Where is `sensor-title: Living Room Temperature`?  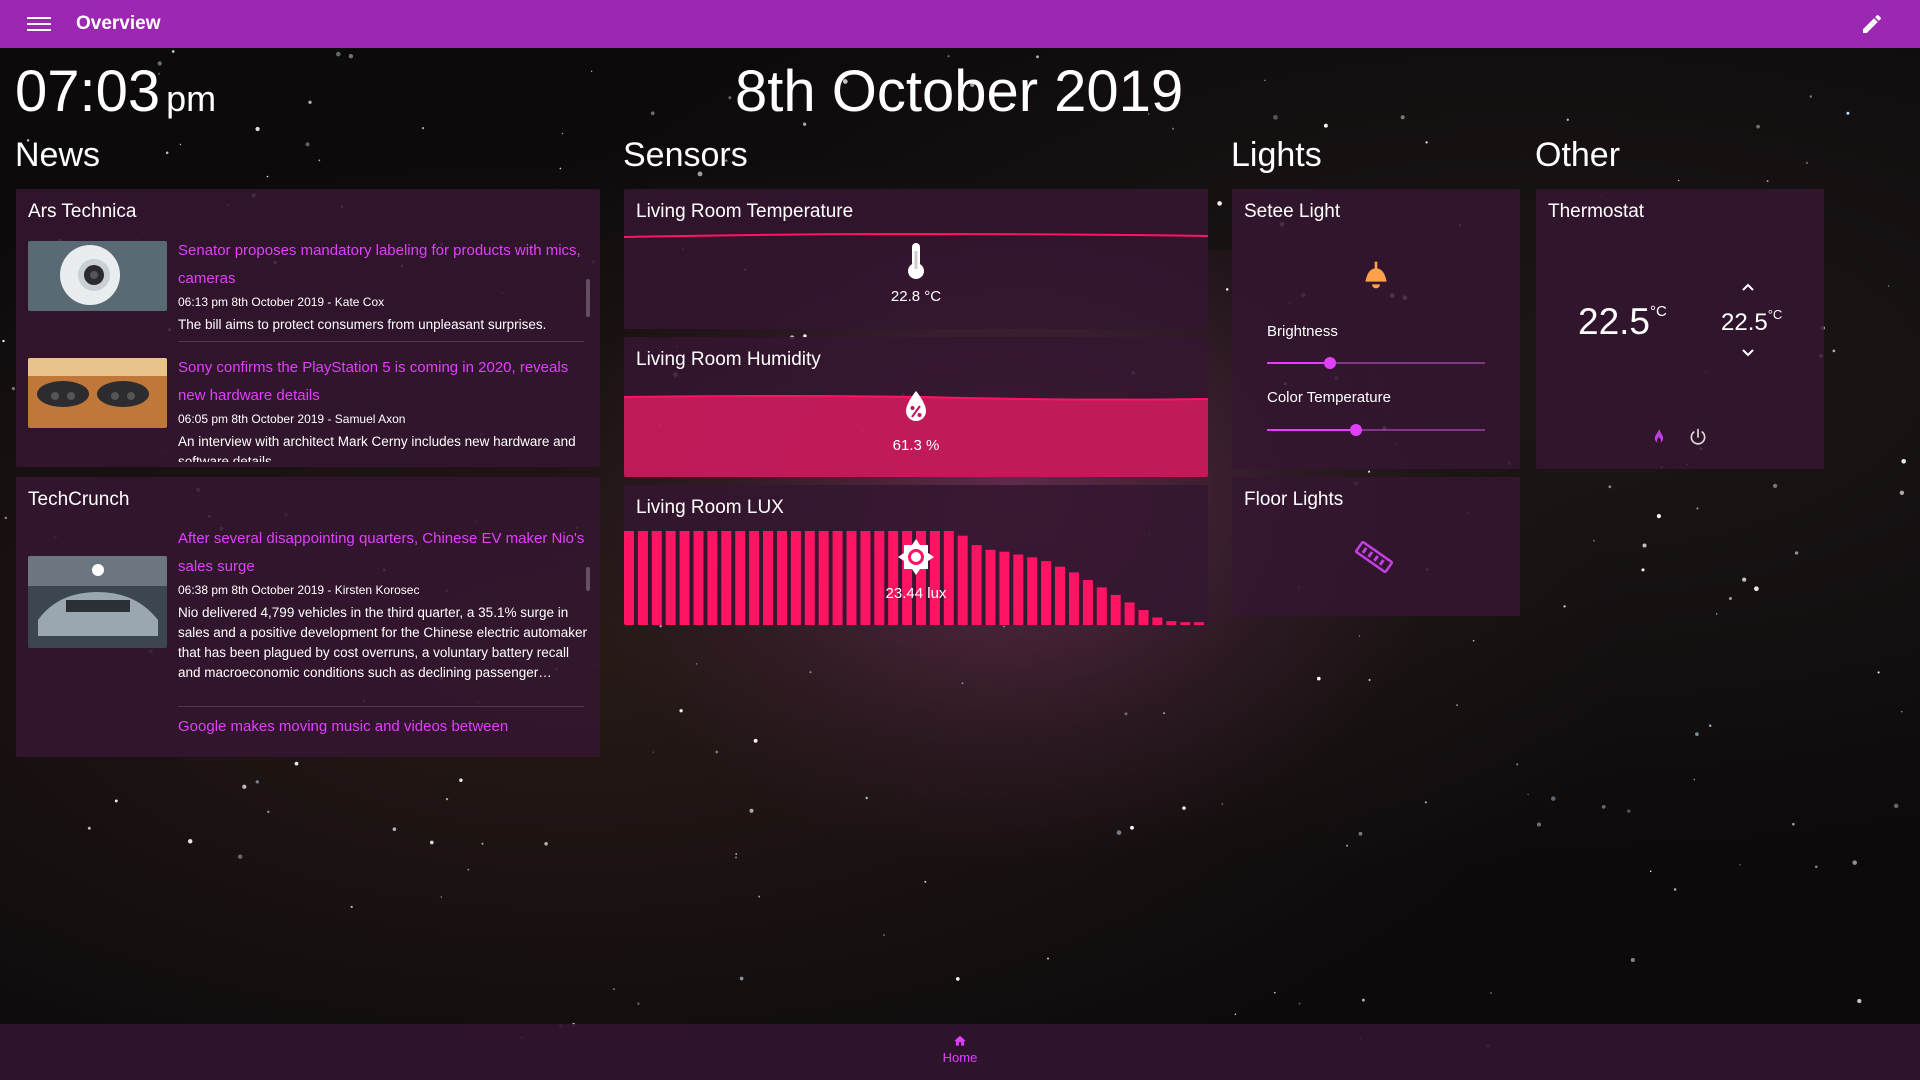 sensor-title: Living Room Temperature is located at coordinates (745, 211).